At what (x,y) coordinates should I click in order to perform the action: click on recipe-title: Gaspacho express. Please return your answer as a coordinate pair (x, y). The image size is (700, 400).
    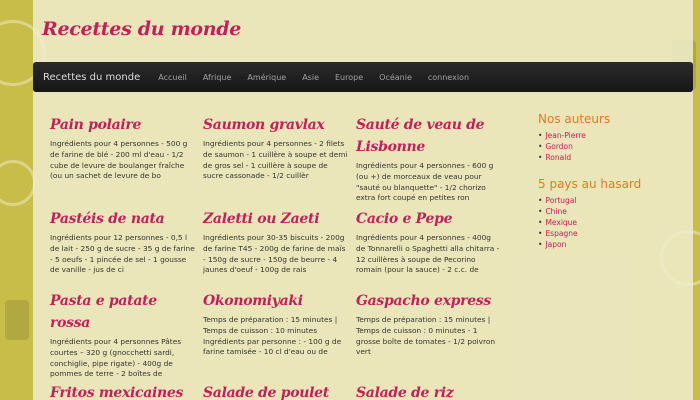
    Looking at the image, I should click on (428, 301).